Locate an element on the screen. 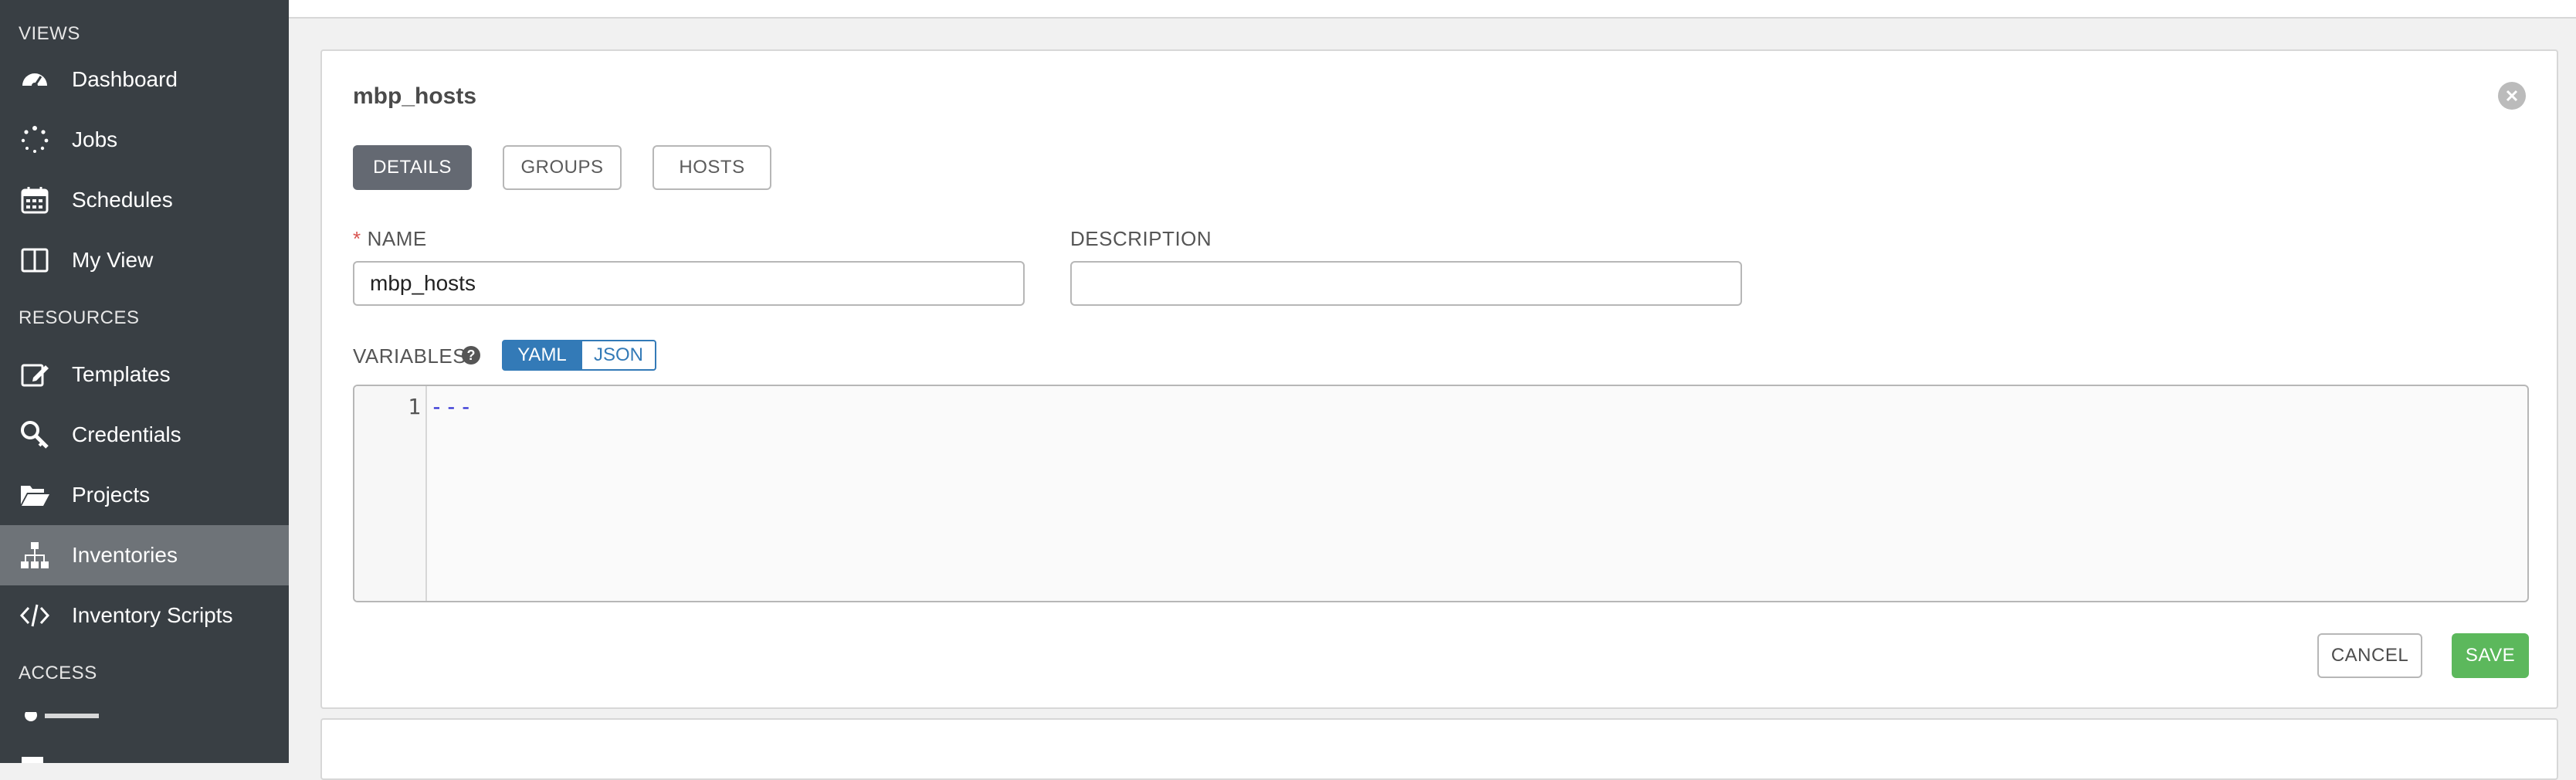 This screenshot has height=780, width=2576. sidebar-item-dashboard: Dashboard is located at coordinates (144, 79).